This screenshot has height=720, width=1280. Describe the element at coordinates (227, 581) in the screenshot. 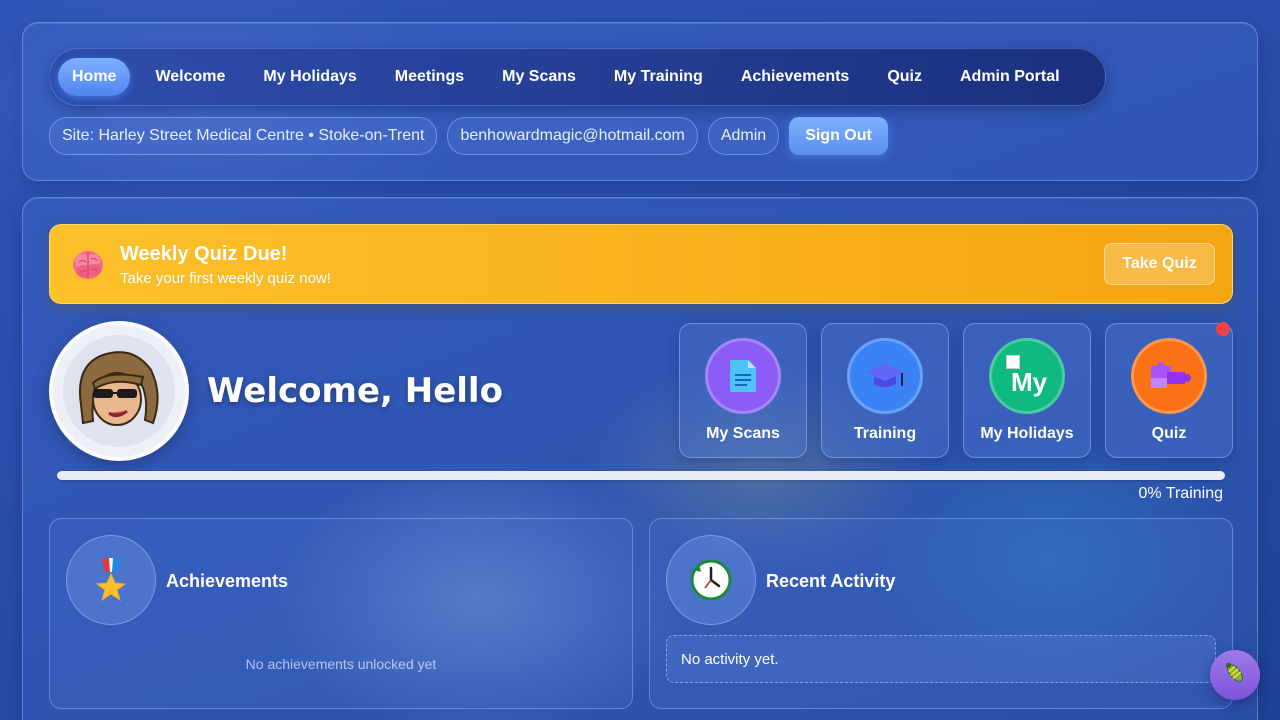

I see `achievements-title: Achievements` at that location.